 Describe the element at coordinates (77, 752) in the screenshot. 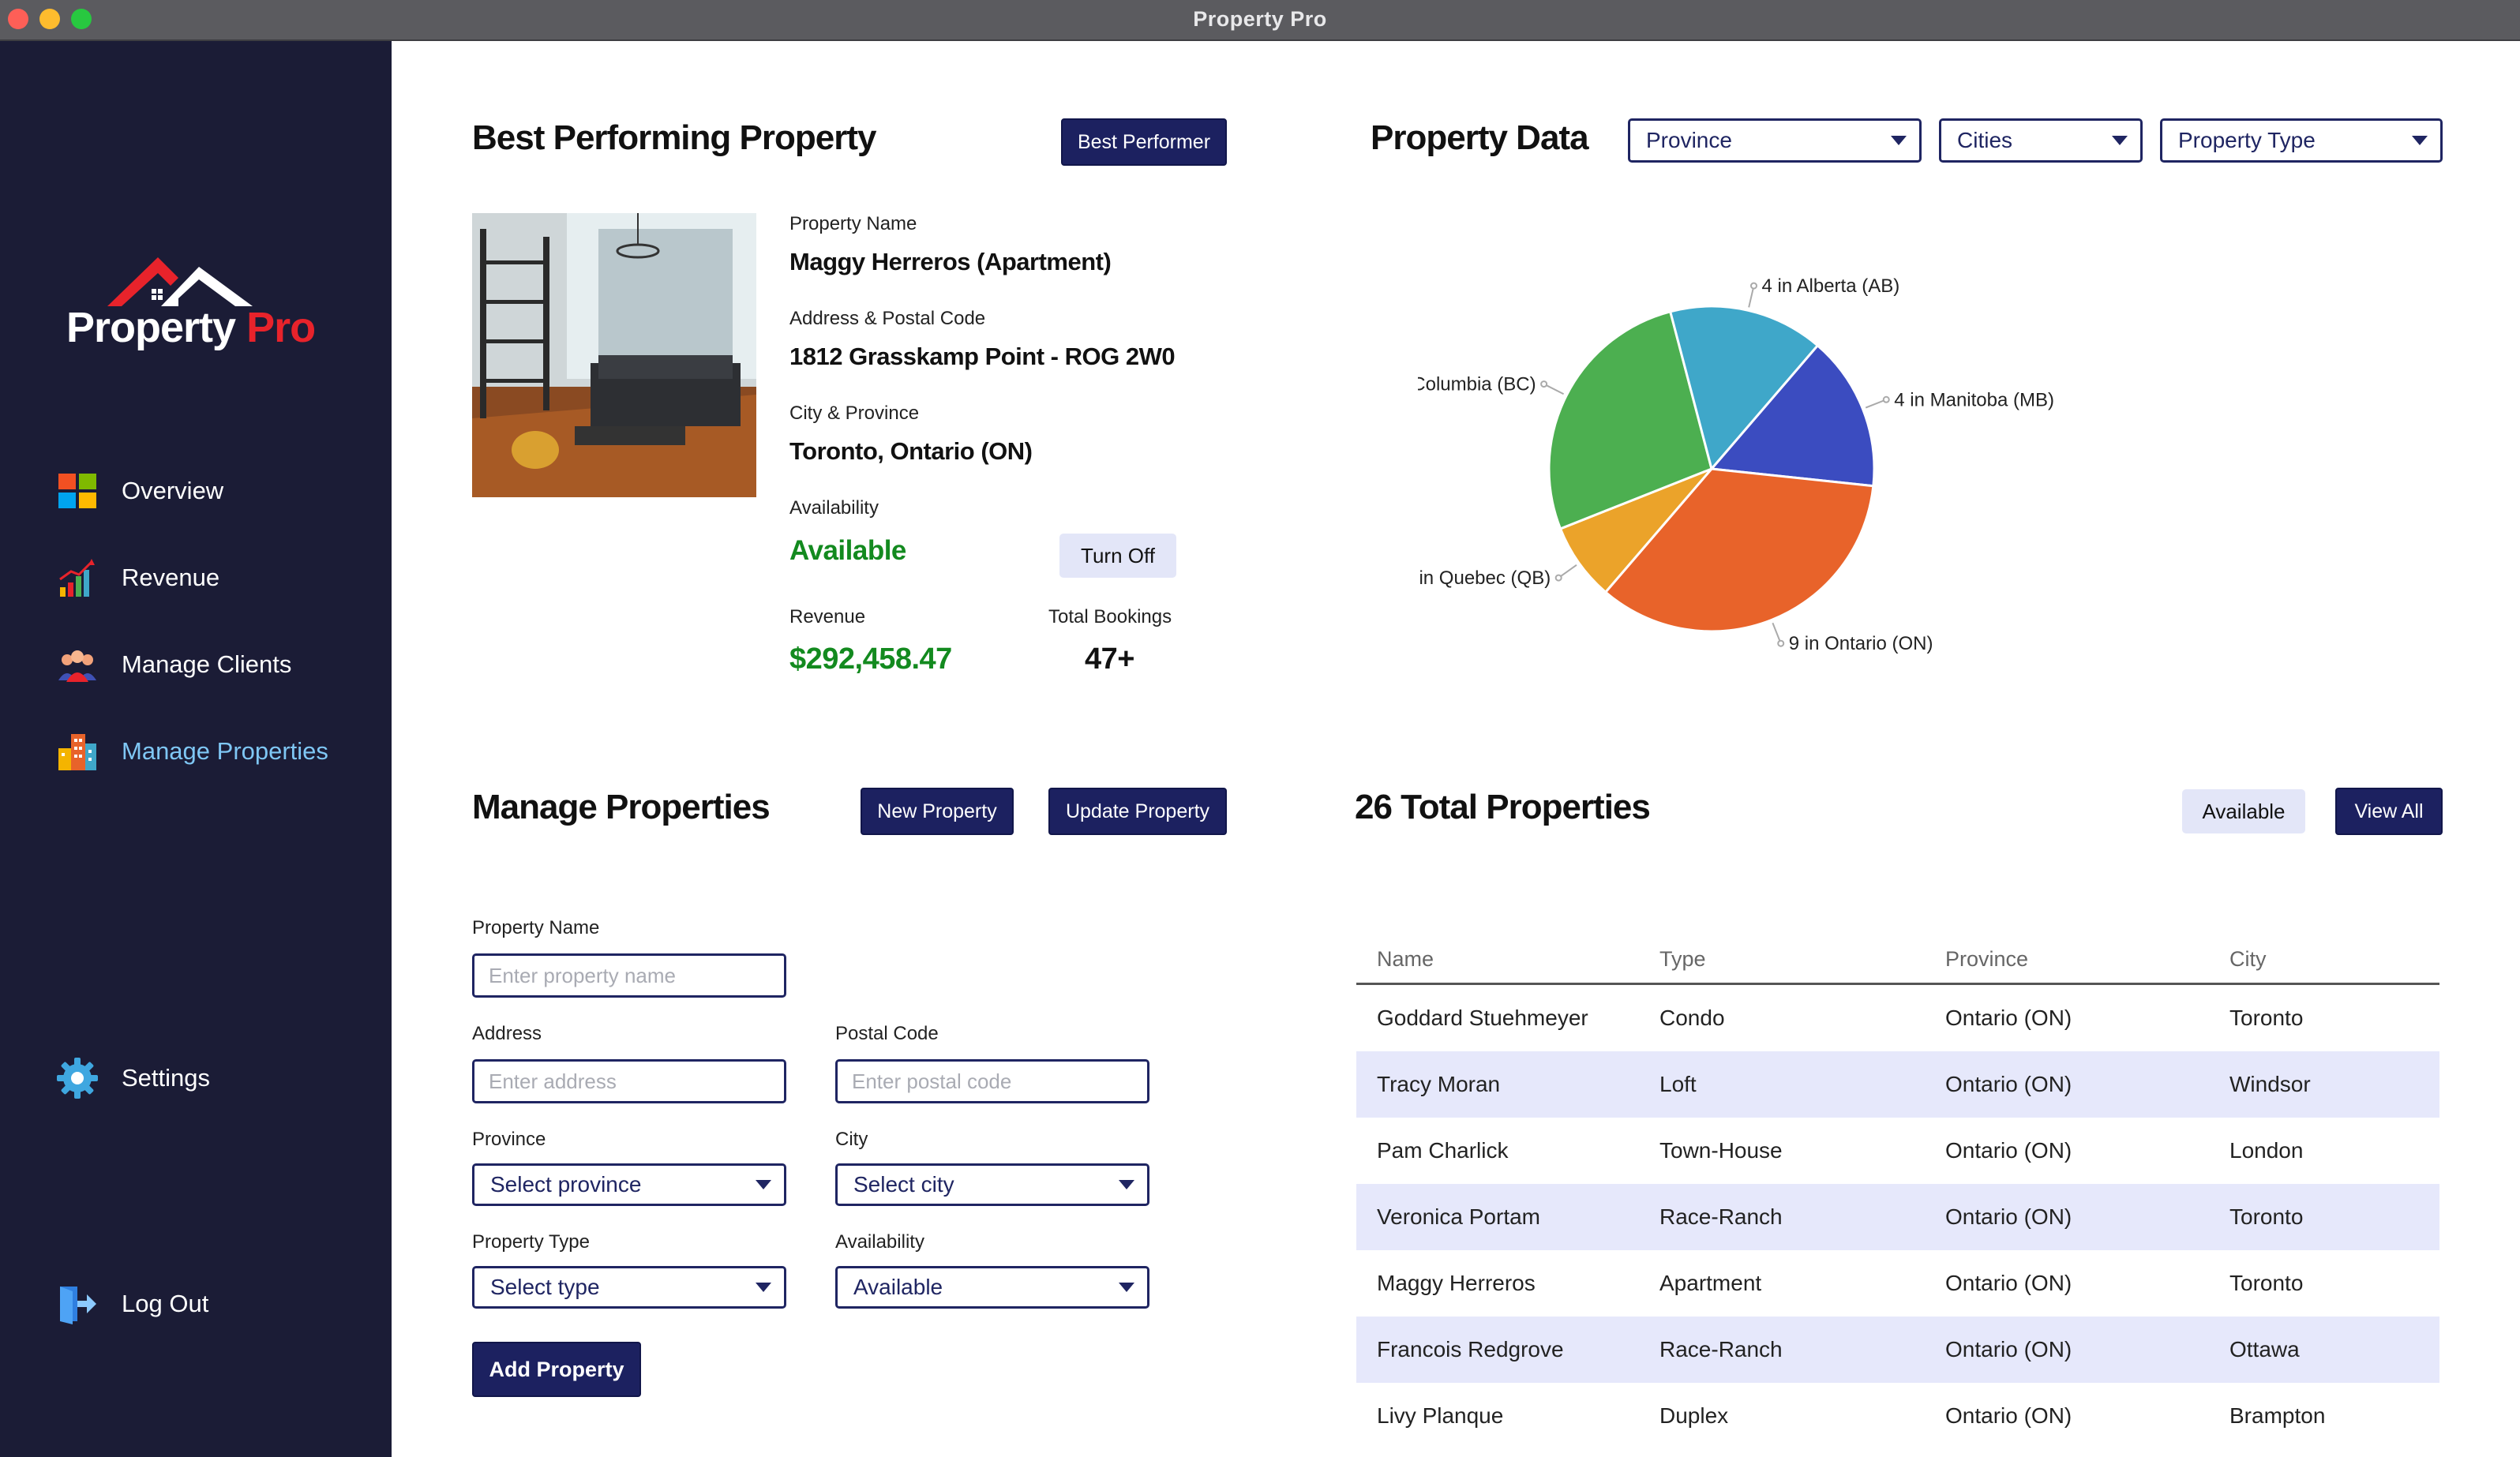

I see `buildings-icon` at that location.